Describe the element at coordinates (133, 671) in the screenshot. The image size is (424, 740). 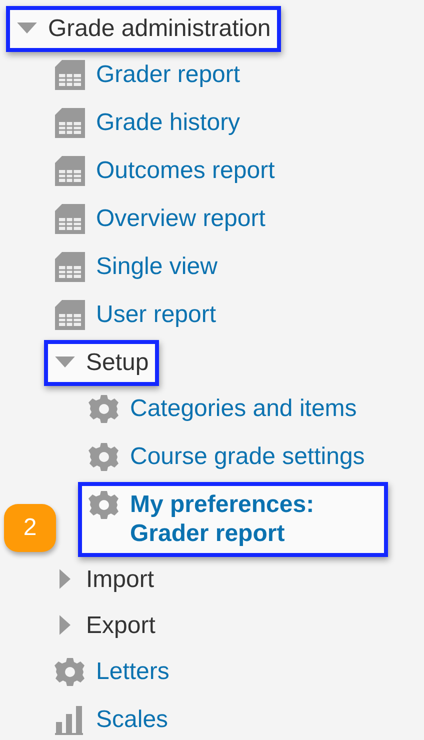
I see `tree-link: Letters` at that location.